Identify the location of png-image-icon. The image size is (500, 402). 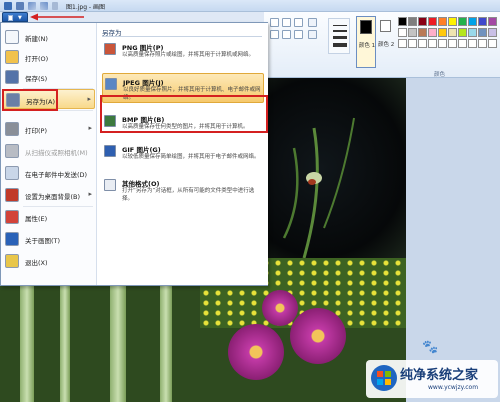
(110, 49).